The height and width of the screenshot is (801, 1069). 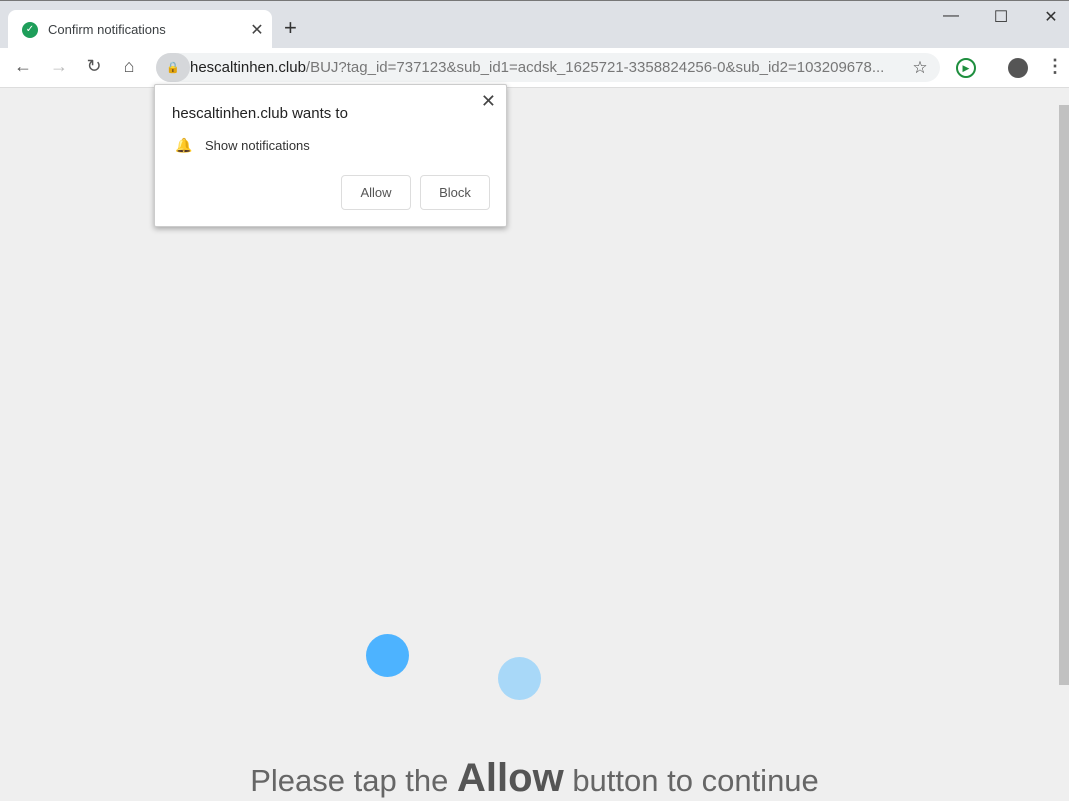 I want to click on block-button: Block, so click(x=455, y=192).